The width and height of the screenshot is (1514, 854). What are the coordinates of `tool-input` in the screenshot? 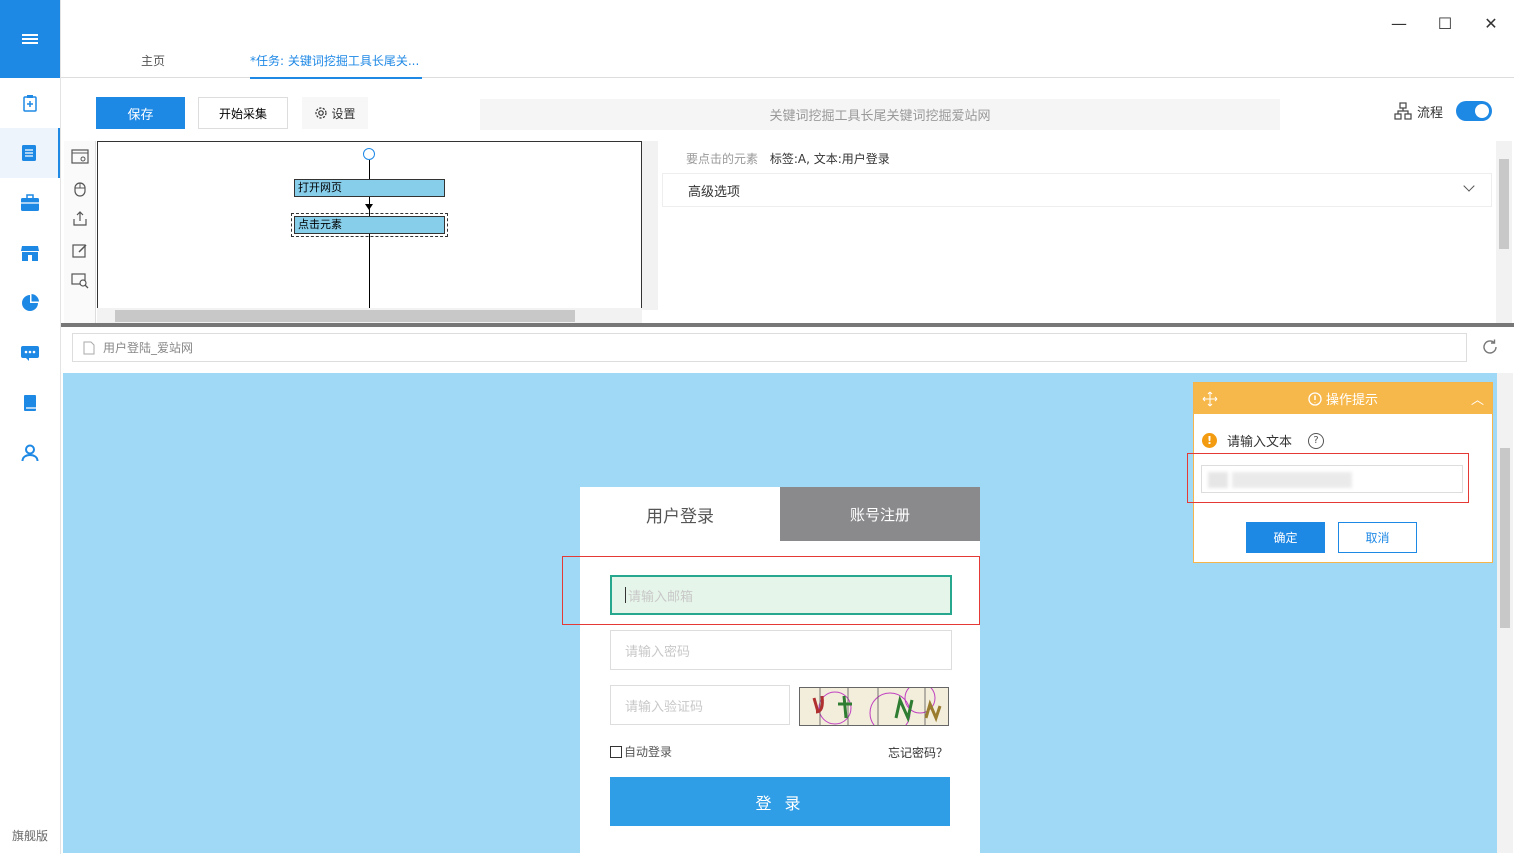 It's located at (79, 249).